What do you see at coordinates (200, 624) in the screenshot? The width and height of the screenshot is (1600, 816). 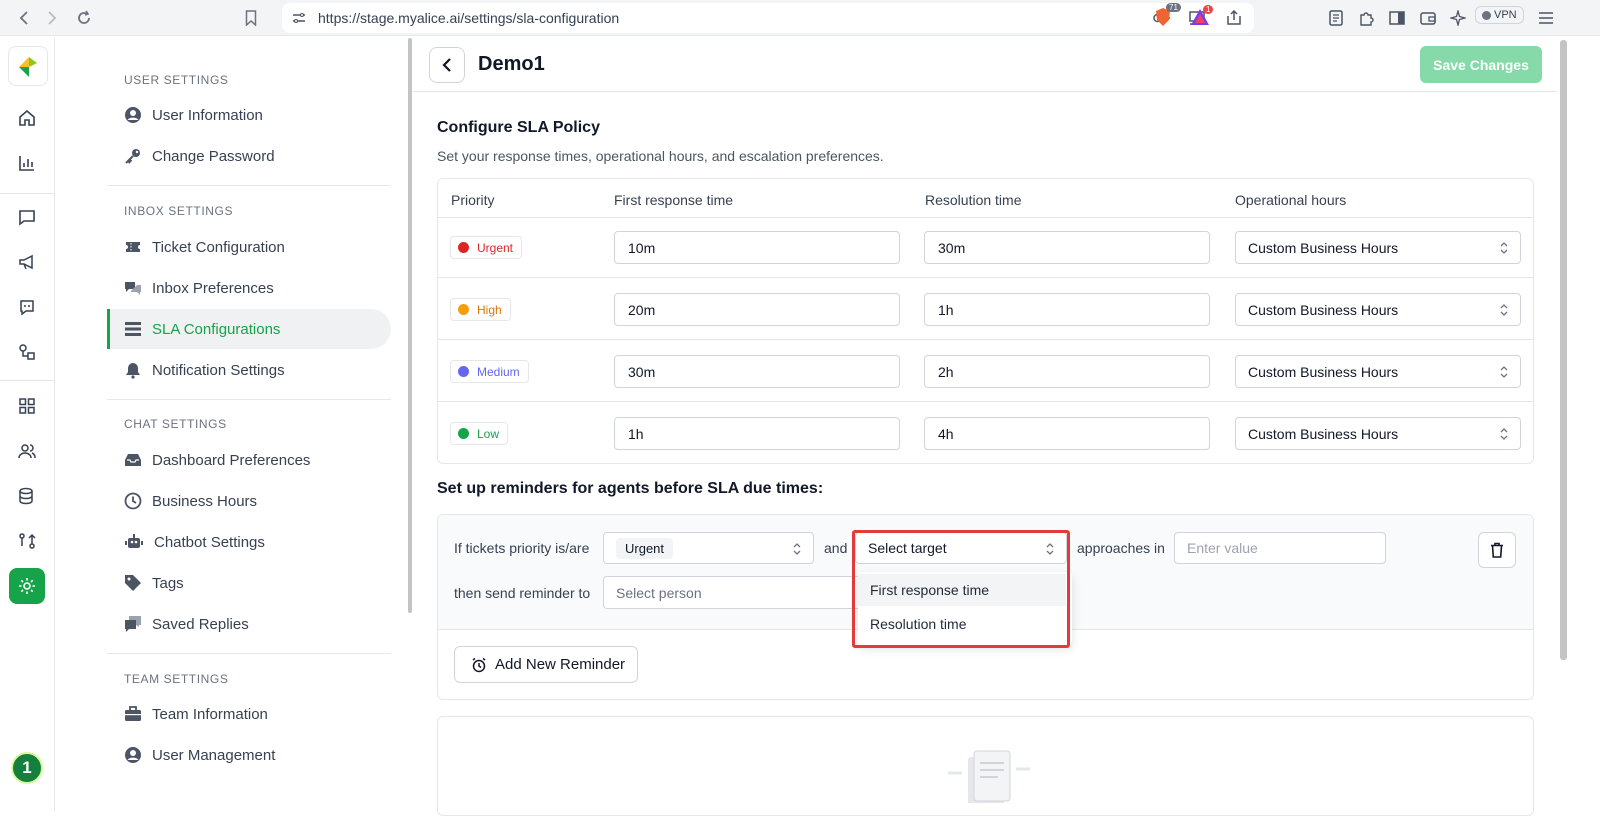 I see `sidebar-item-label: Saved Replies` at bounding box center [200, 624].